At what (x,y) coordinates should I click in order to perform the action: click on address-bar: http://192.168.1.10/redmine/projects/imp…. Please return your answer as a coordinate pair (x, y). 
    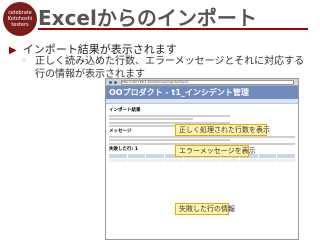
    Looking at the image, I should click on (207, 82).